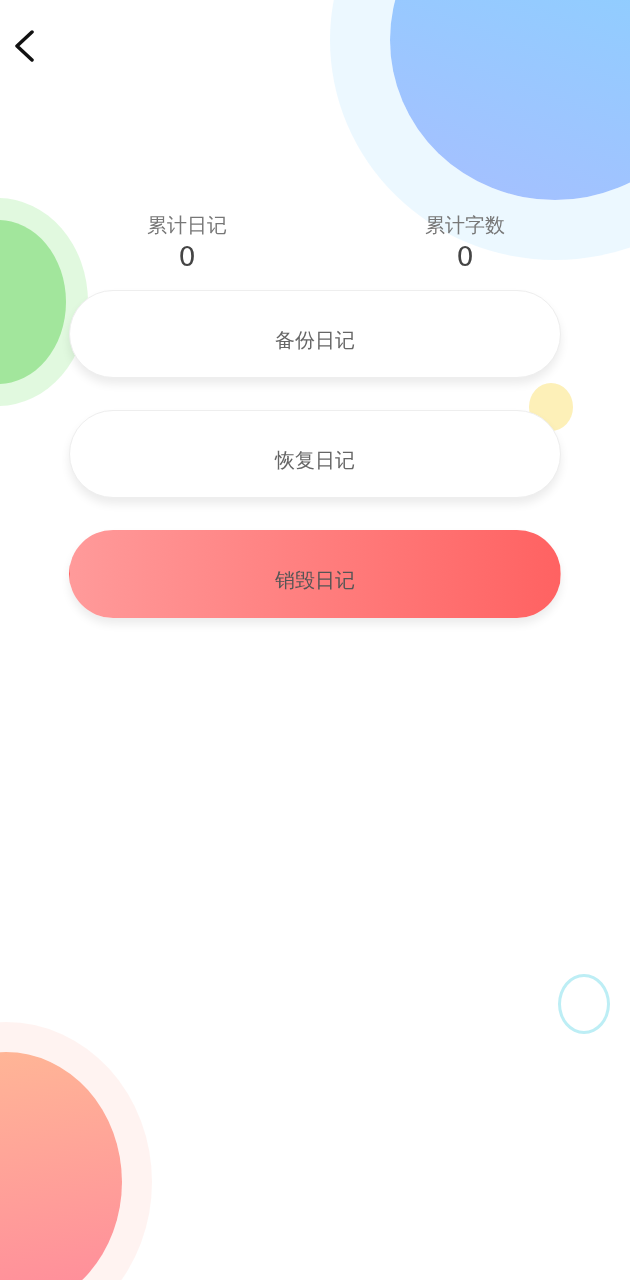 The width and height of the screenshot is (630, 1280). What do you see at coordinates (24, 46) in the screenshot?
I see `back-icon` at bounding box center [24, 46].